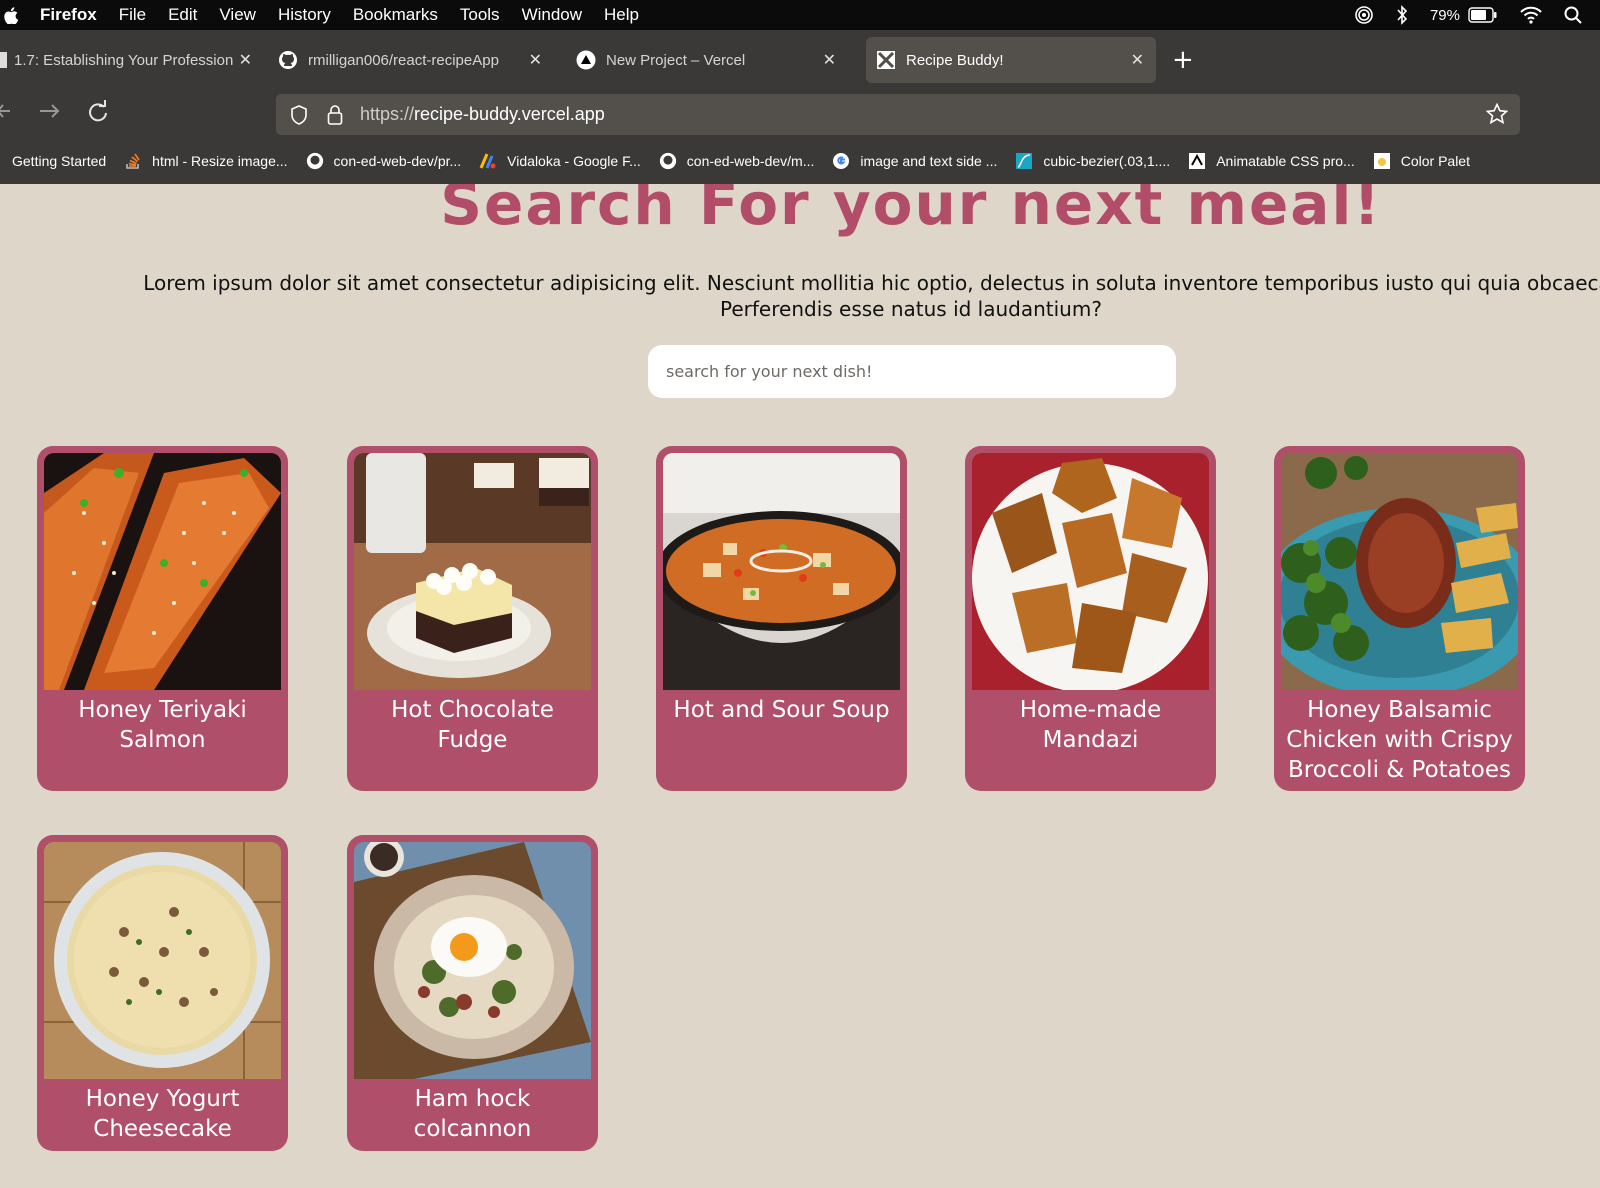 The image size is (1600, 1188). Describe the element at coordinates (1497, 116) in the screenshot. I see `bookmark-star-icon` at that location.